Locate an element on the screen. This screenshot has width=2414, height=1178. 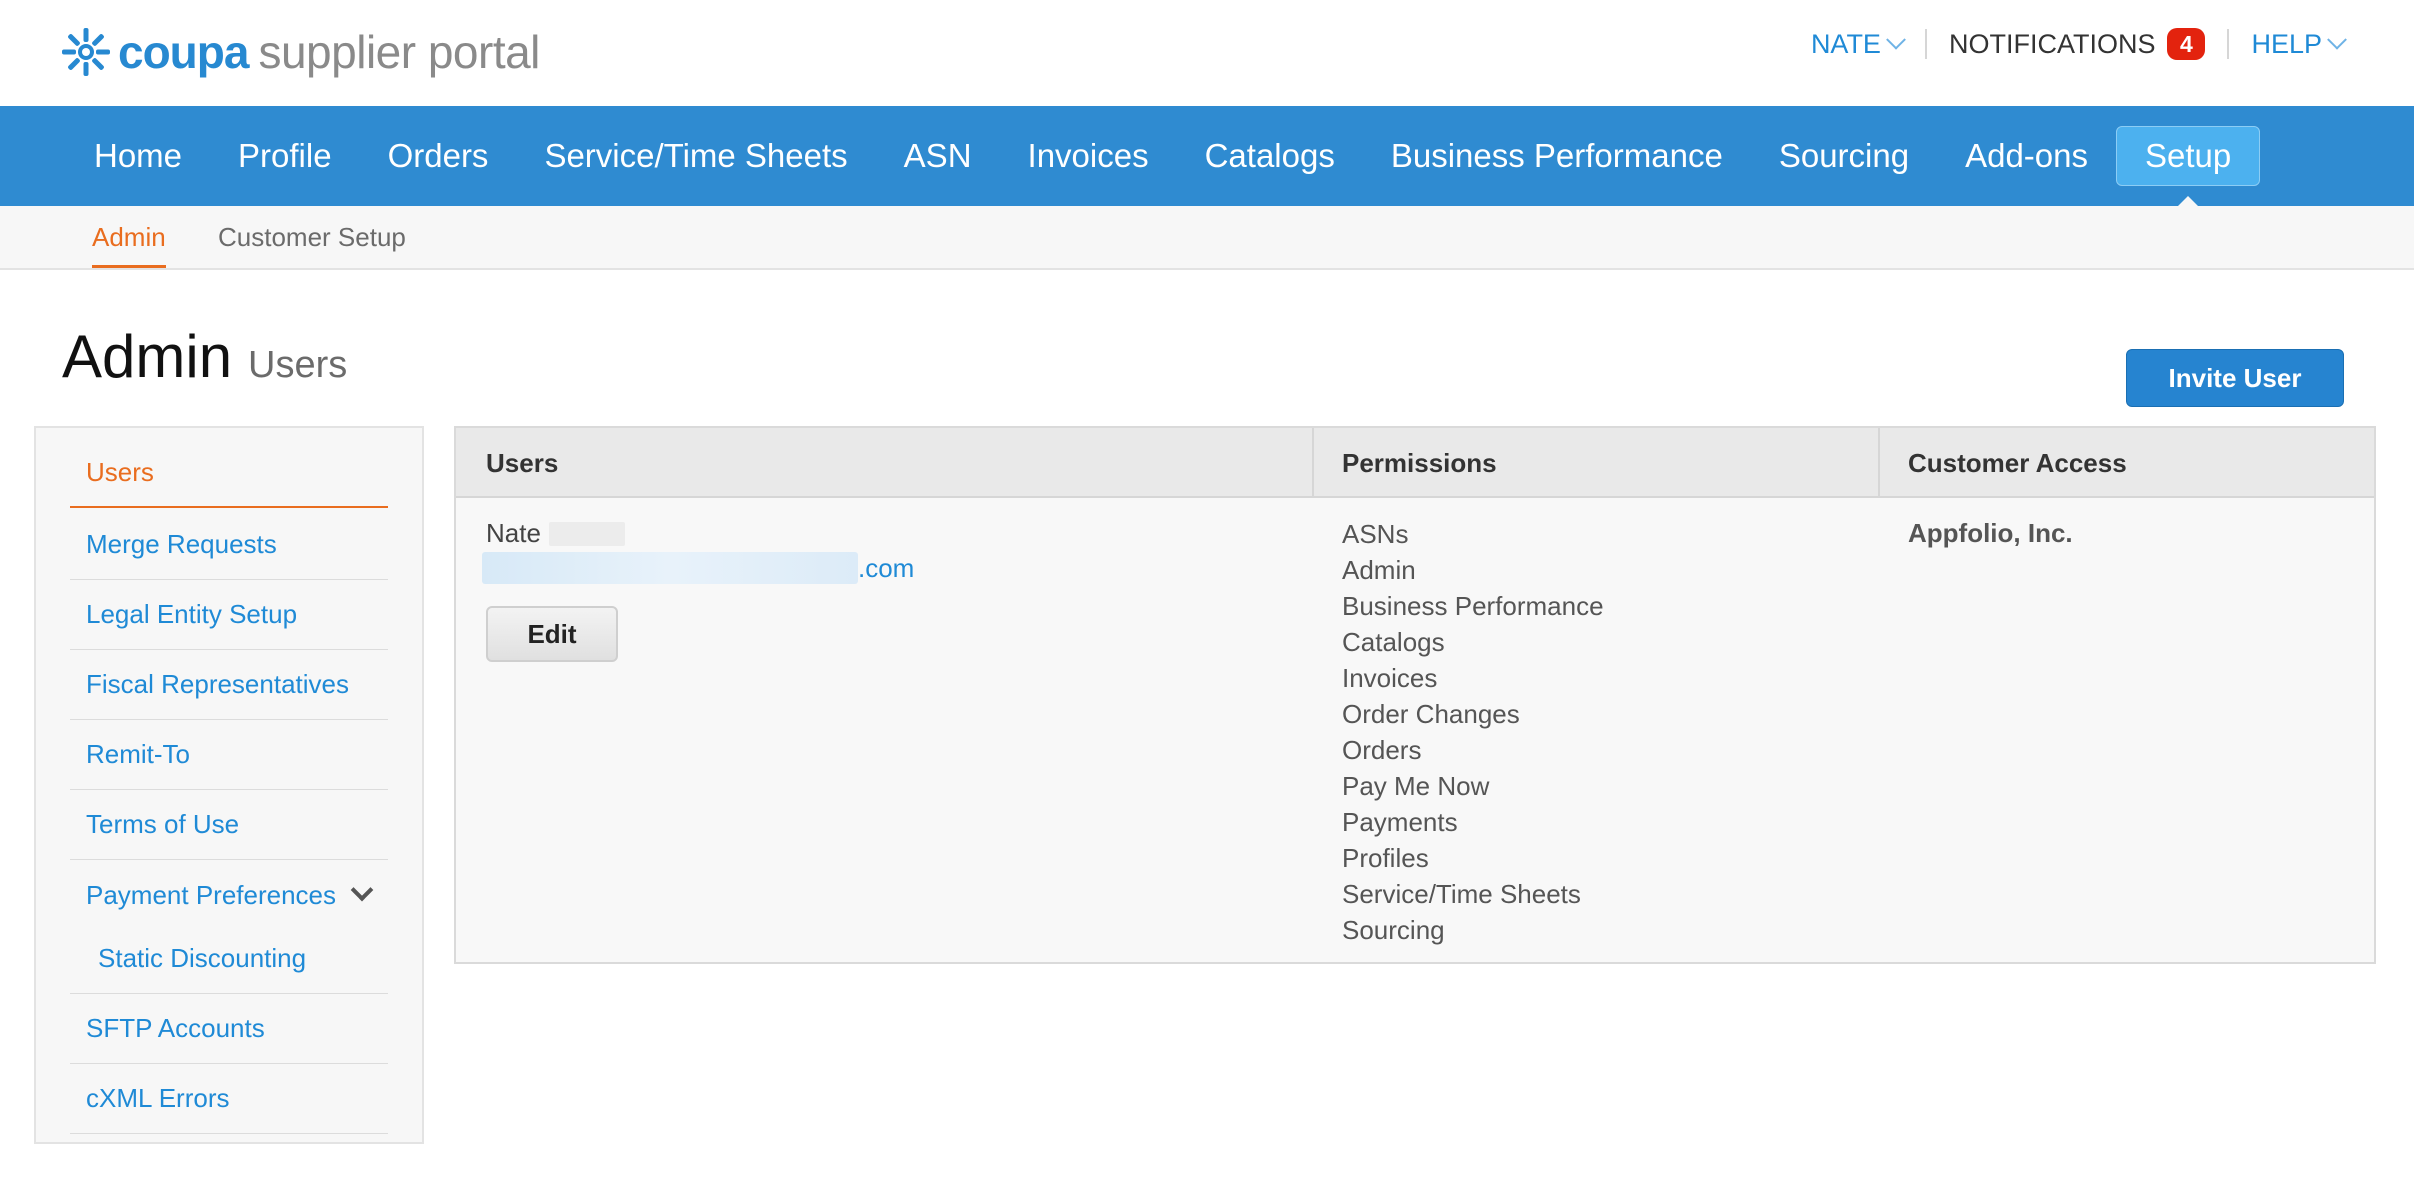
nav-item-business-performance: Business Performance is located at coordinates (1557, 156).